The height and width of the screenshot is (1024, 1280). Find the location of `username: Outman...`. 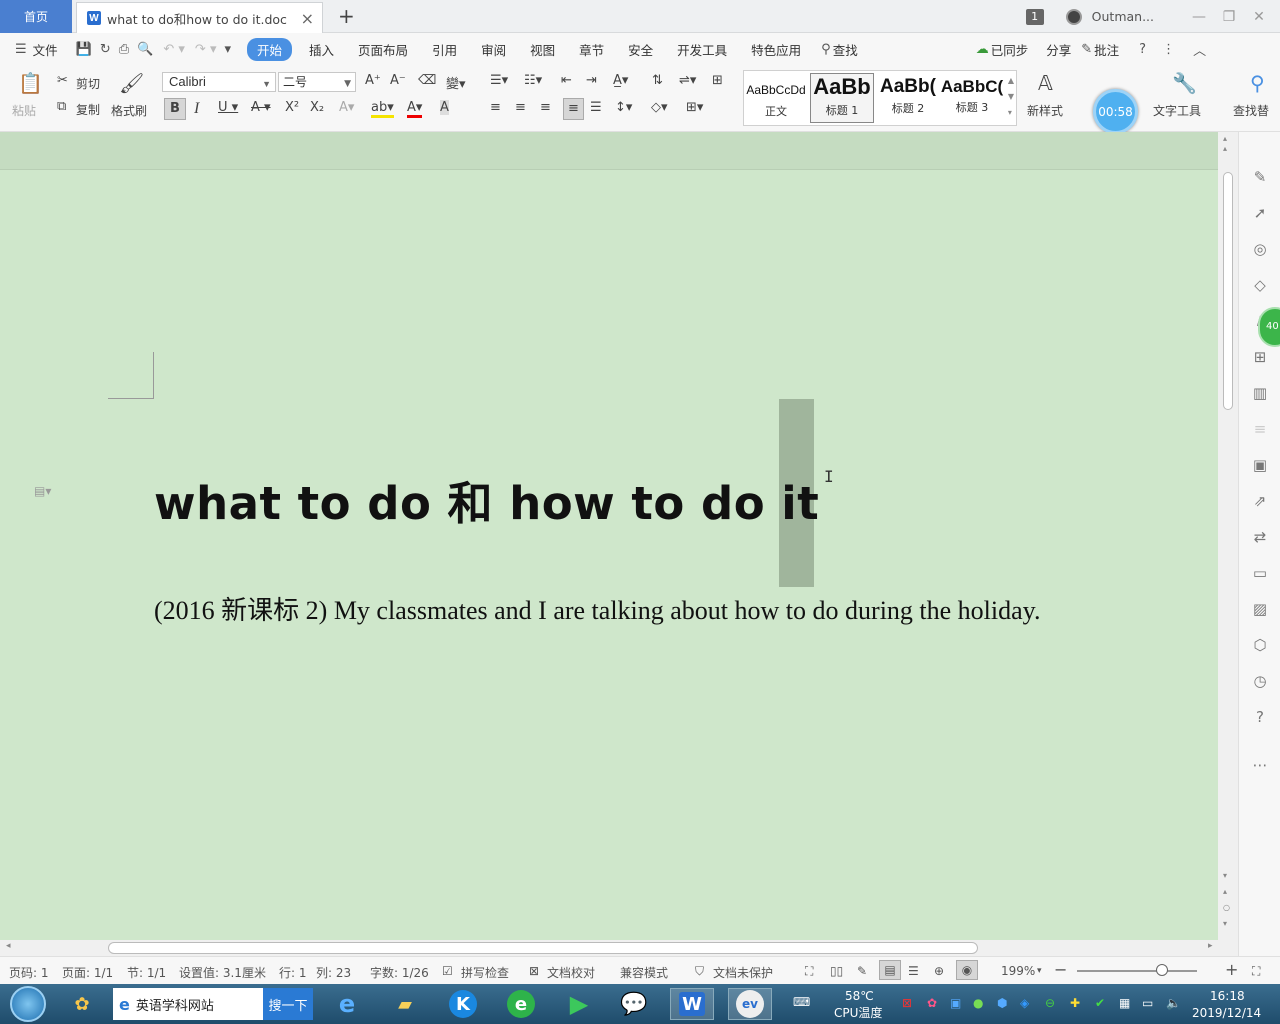

username: Outman... is located at coordinates (1123, 16).